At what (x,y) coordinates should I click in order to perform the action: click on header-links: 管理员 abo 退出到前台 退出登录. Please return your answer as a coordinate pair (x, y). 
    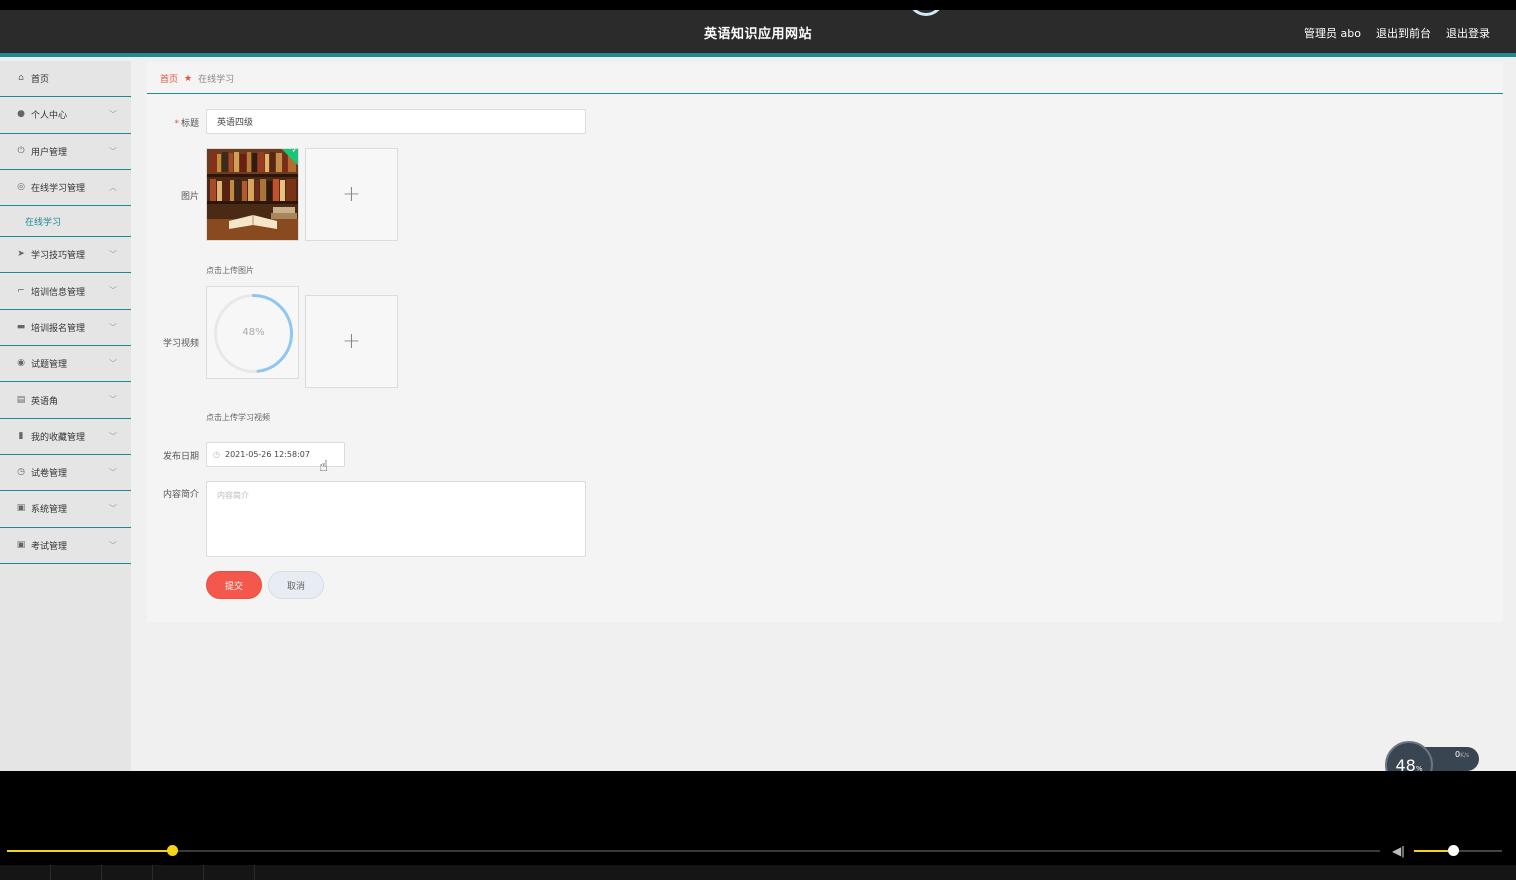
    Looking at the image, I should click on (1397, 33).